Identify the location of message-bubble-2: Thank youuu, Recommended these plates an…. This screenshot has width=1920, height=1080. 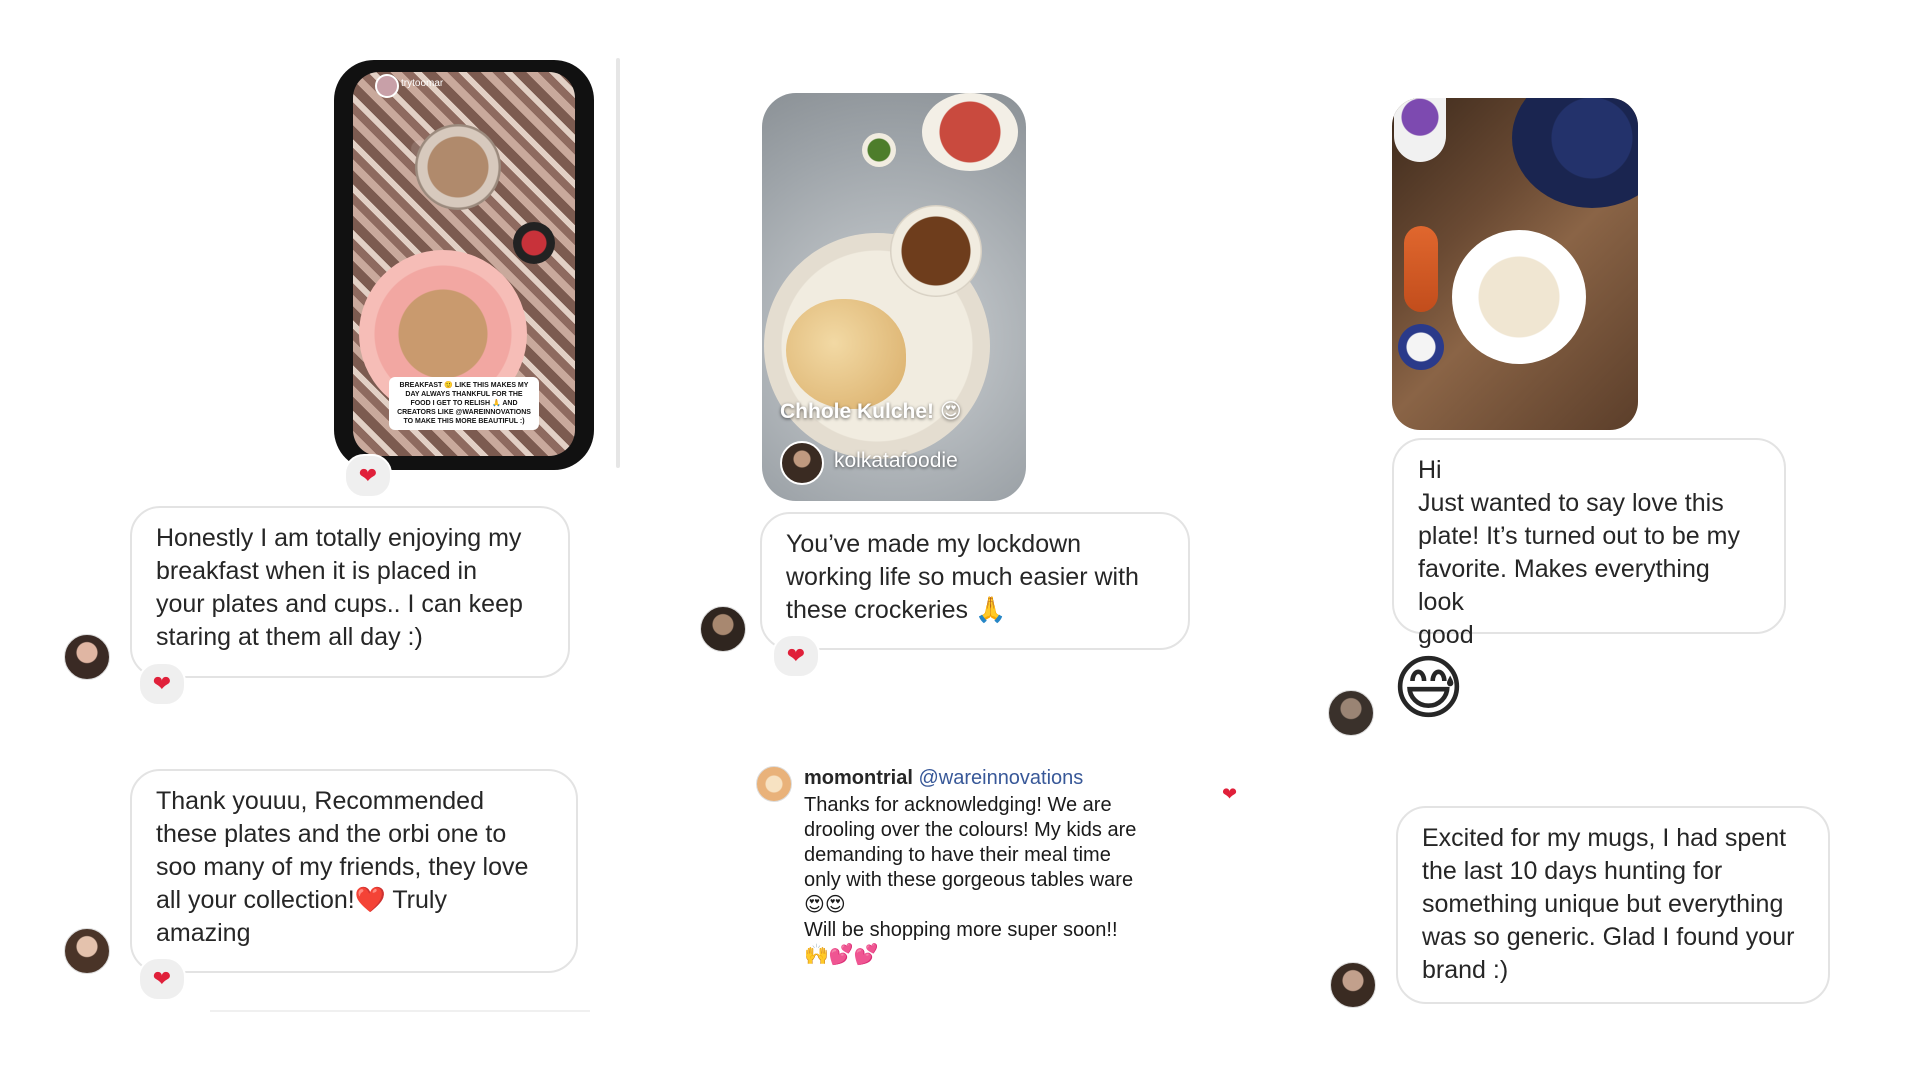
(354, 871).